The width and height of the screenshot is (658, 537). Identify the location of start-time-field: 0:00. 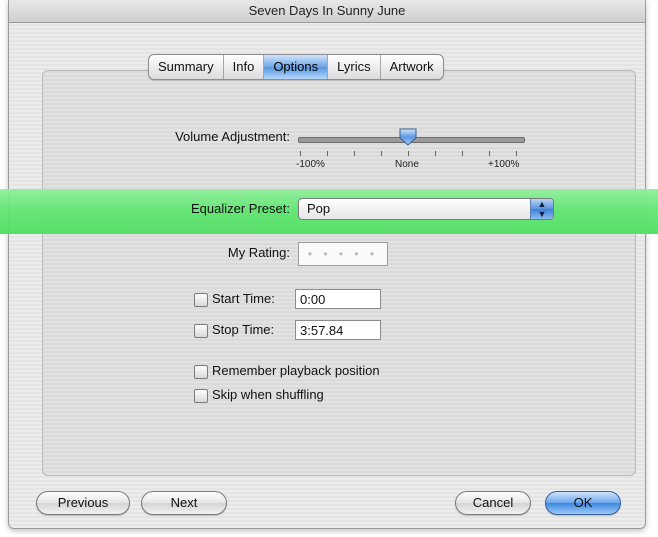
(338, 299).